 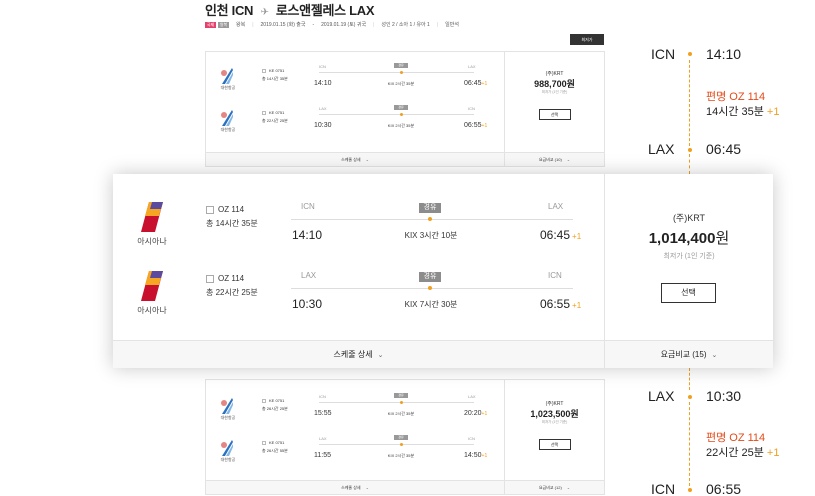 I want to click on timeline-destination-code: ICN, so click(x=663, y=488).